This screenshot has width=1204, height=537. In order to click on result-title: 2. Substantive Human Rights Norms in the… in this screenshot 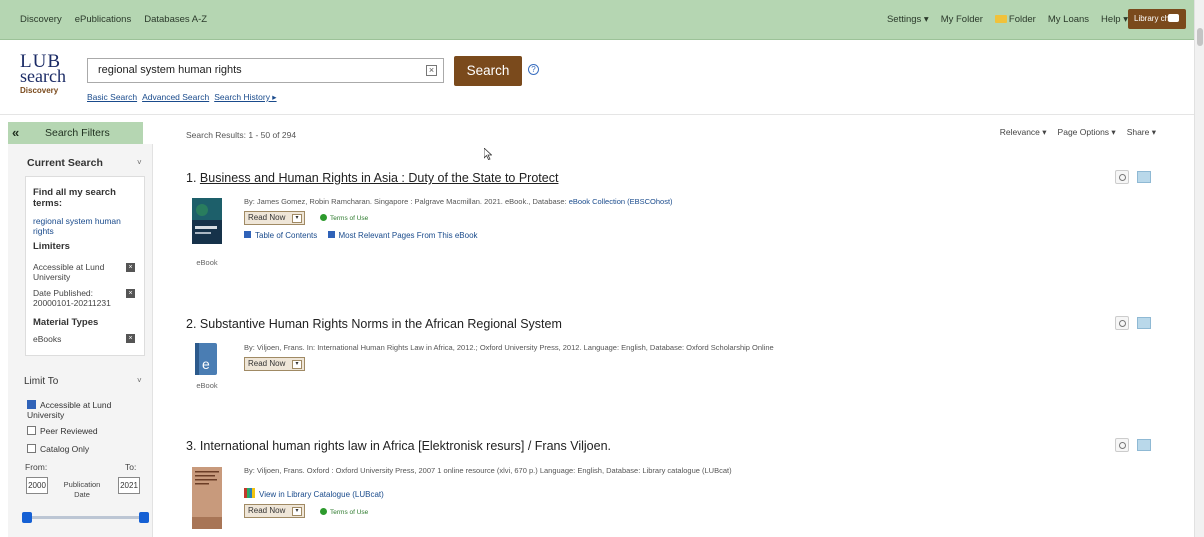, I will do `click(374, 324)`.